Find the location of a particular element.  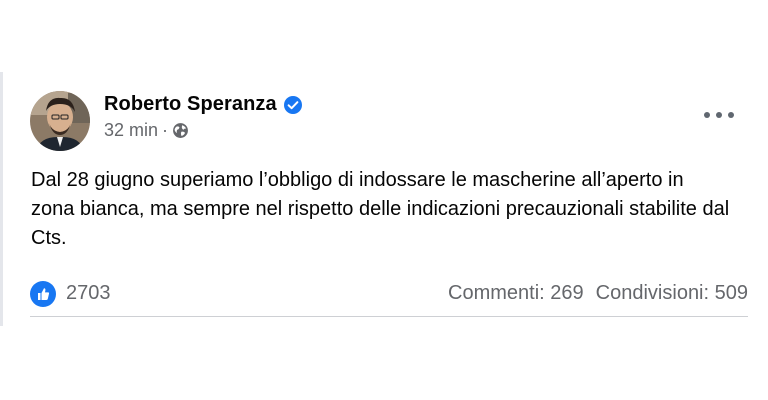

verified-badge-icon is located at coordinates (293, 105).